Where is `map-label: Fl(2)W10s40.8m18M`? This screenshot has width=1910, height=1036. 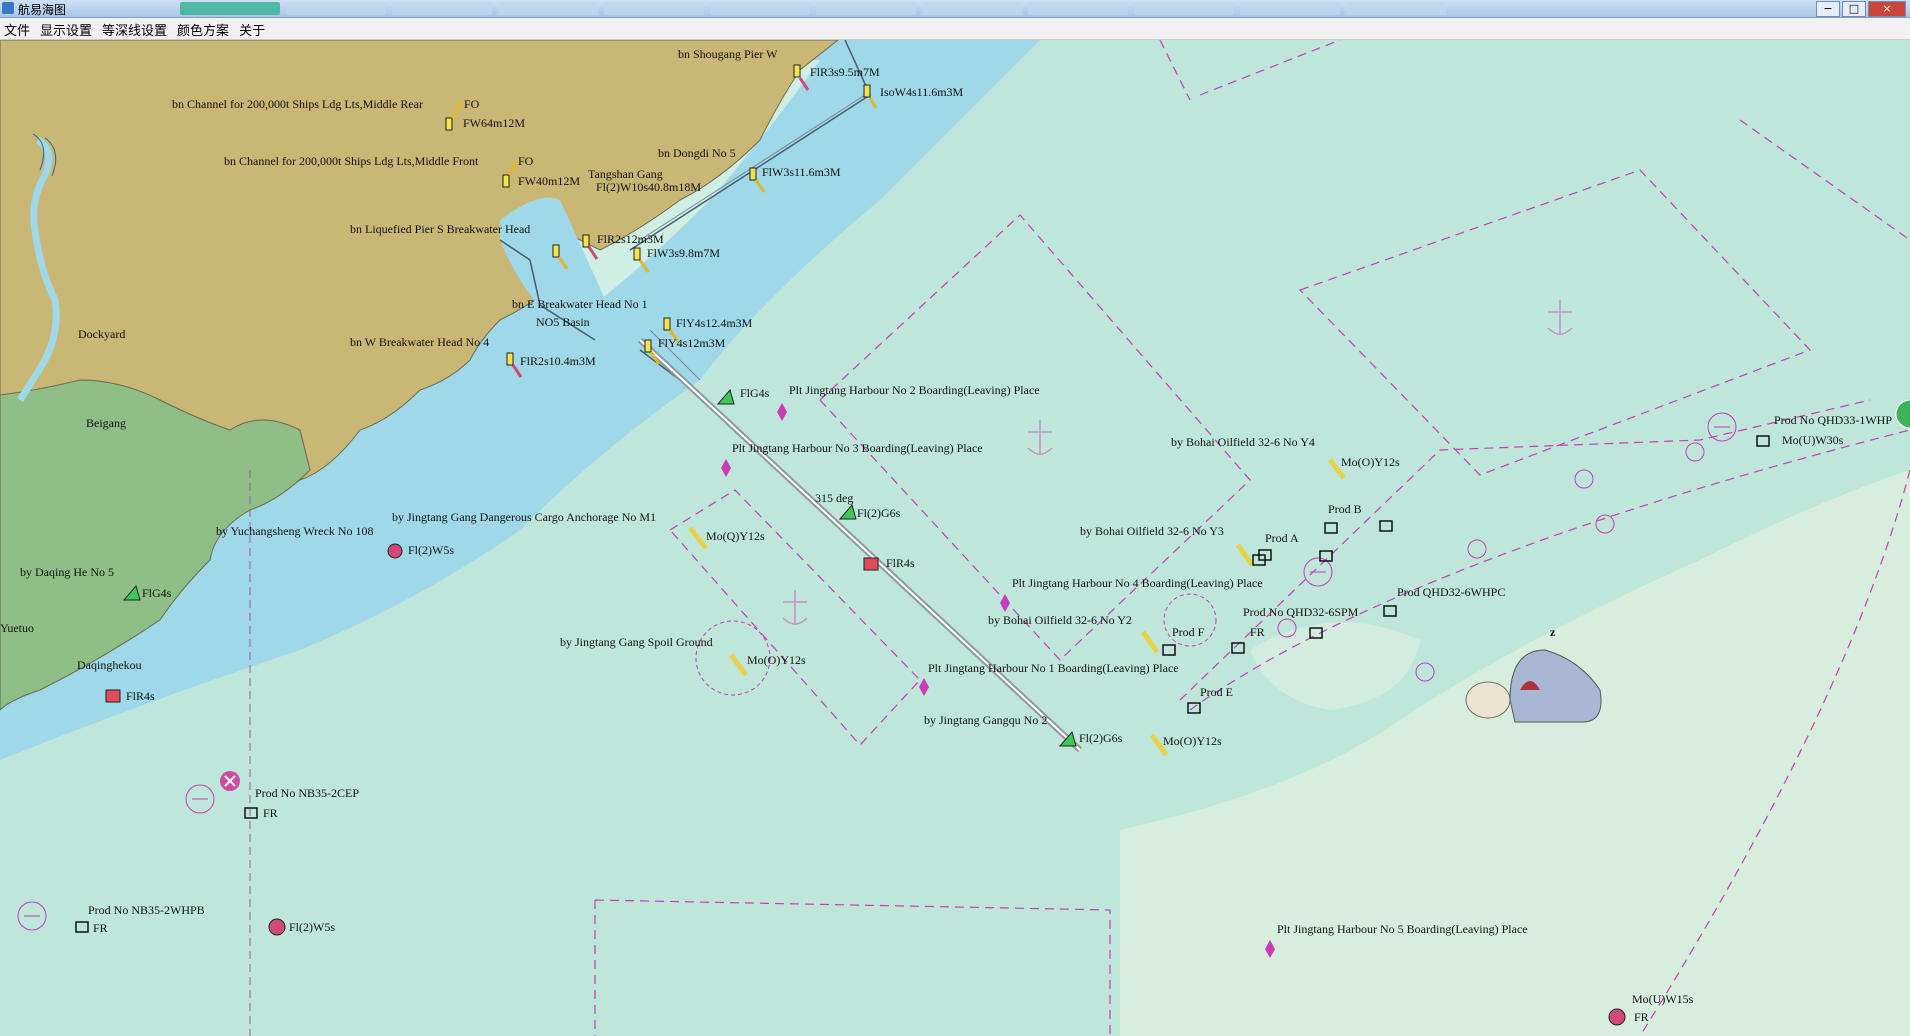
map-label: Fl(2)W10s40.8m18M is located at coordinates (648, 187).